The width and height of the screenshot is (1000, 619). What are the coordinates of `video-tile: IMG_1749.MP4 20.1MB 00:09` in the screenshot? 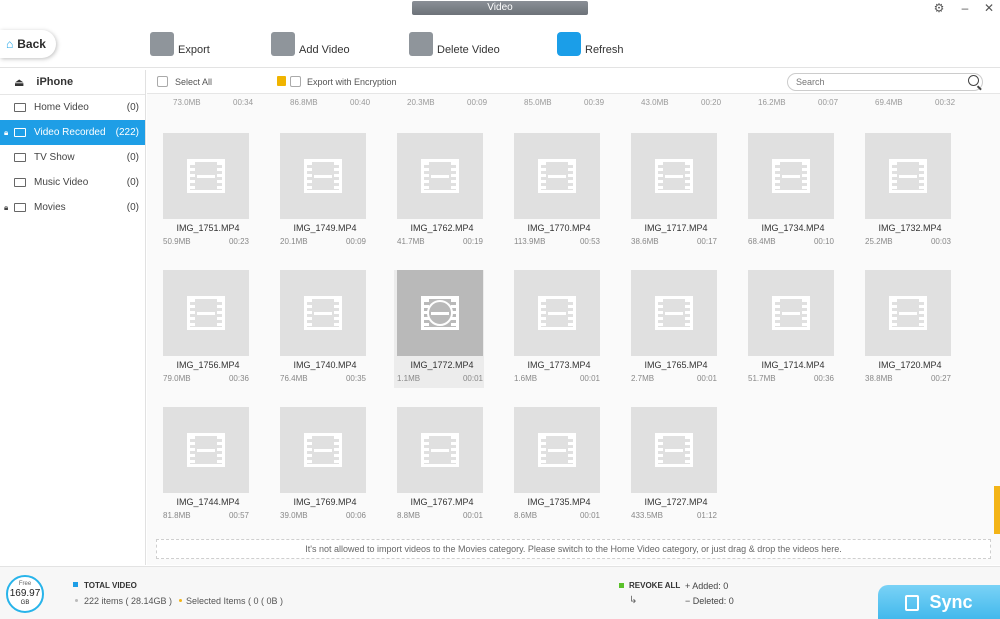 It's located at (322, 192).